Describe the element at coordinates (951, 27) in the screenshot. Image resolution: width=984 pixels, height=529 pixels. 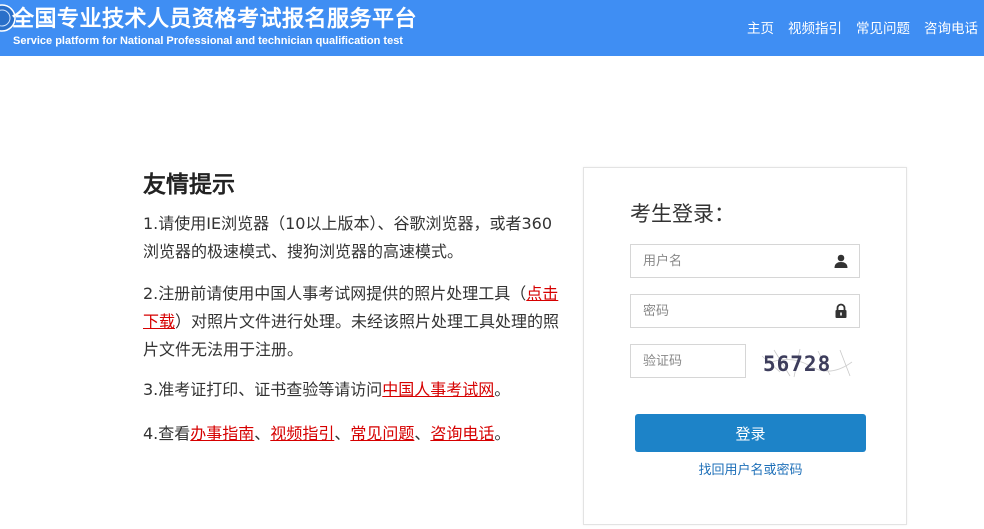
I see `nav-contact-phone: 咨询电话` at that location.